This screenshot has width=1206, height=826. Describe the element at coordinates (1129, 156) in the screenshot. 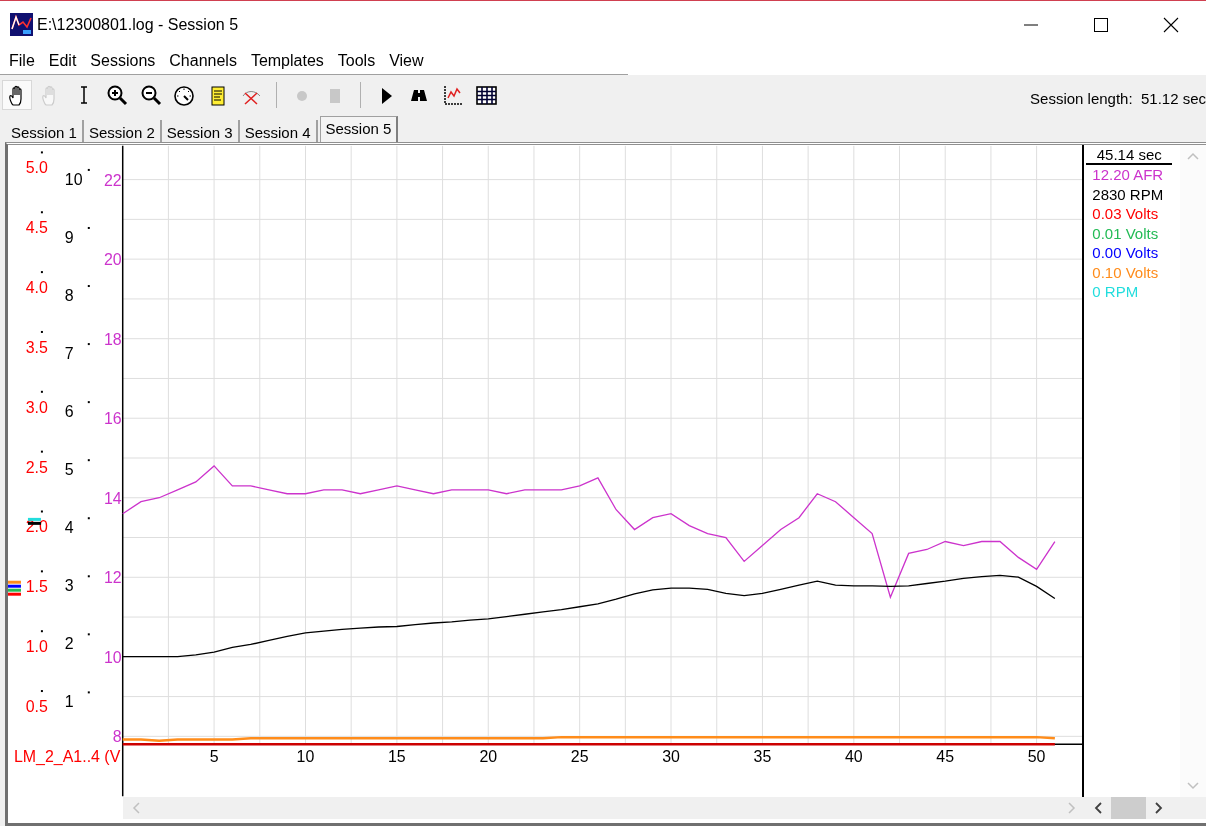

I see `cursor-time: 45.14 sec` at that location.